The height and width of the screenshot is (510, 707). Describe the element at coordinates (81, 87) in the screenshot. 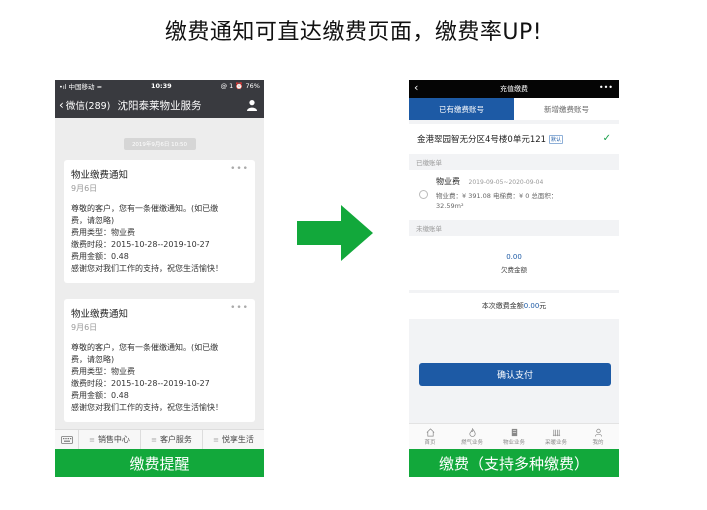

I see `carrier-label: •ıl 中国移动 ≈` at that location.